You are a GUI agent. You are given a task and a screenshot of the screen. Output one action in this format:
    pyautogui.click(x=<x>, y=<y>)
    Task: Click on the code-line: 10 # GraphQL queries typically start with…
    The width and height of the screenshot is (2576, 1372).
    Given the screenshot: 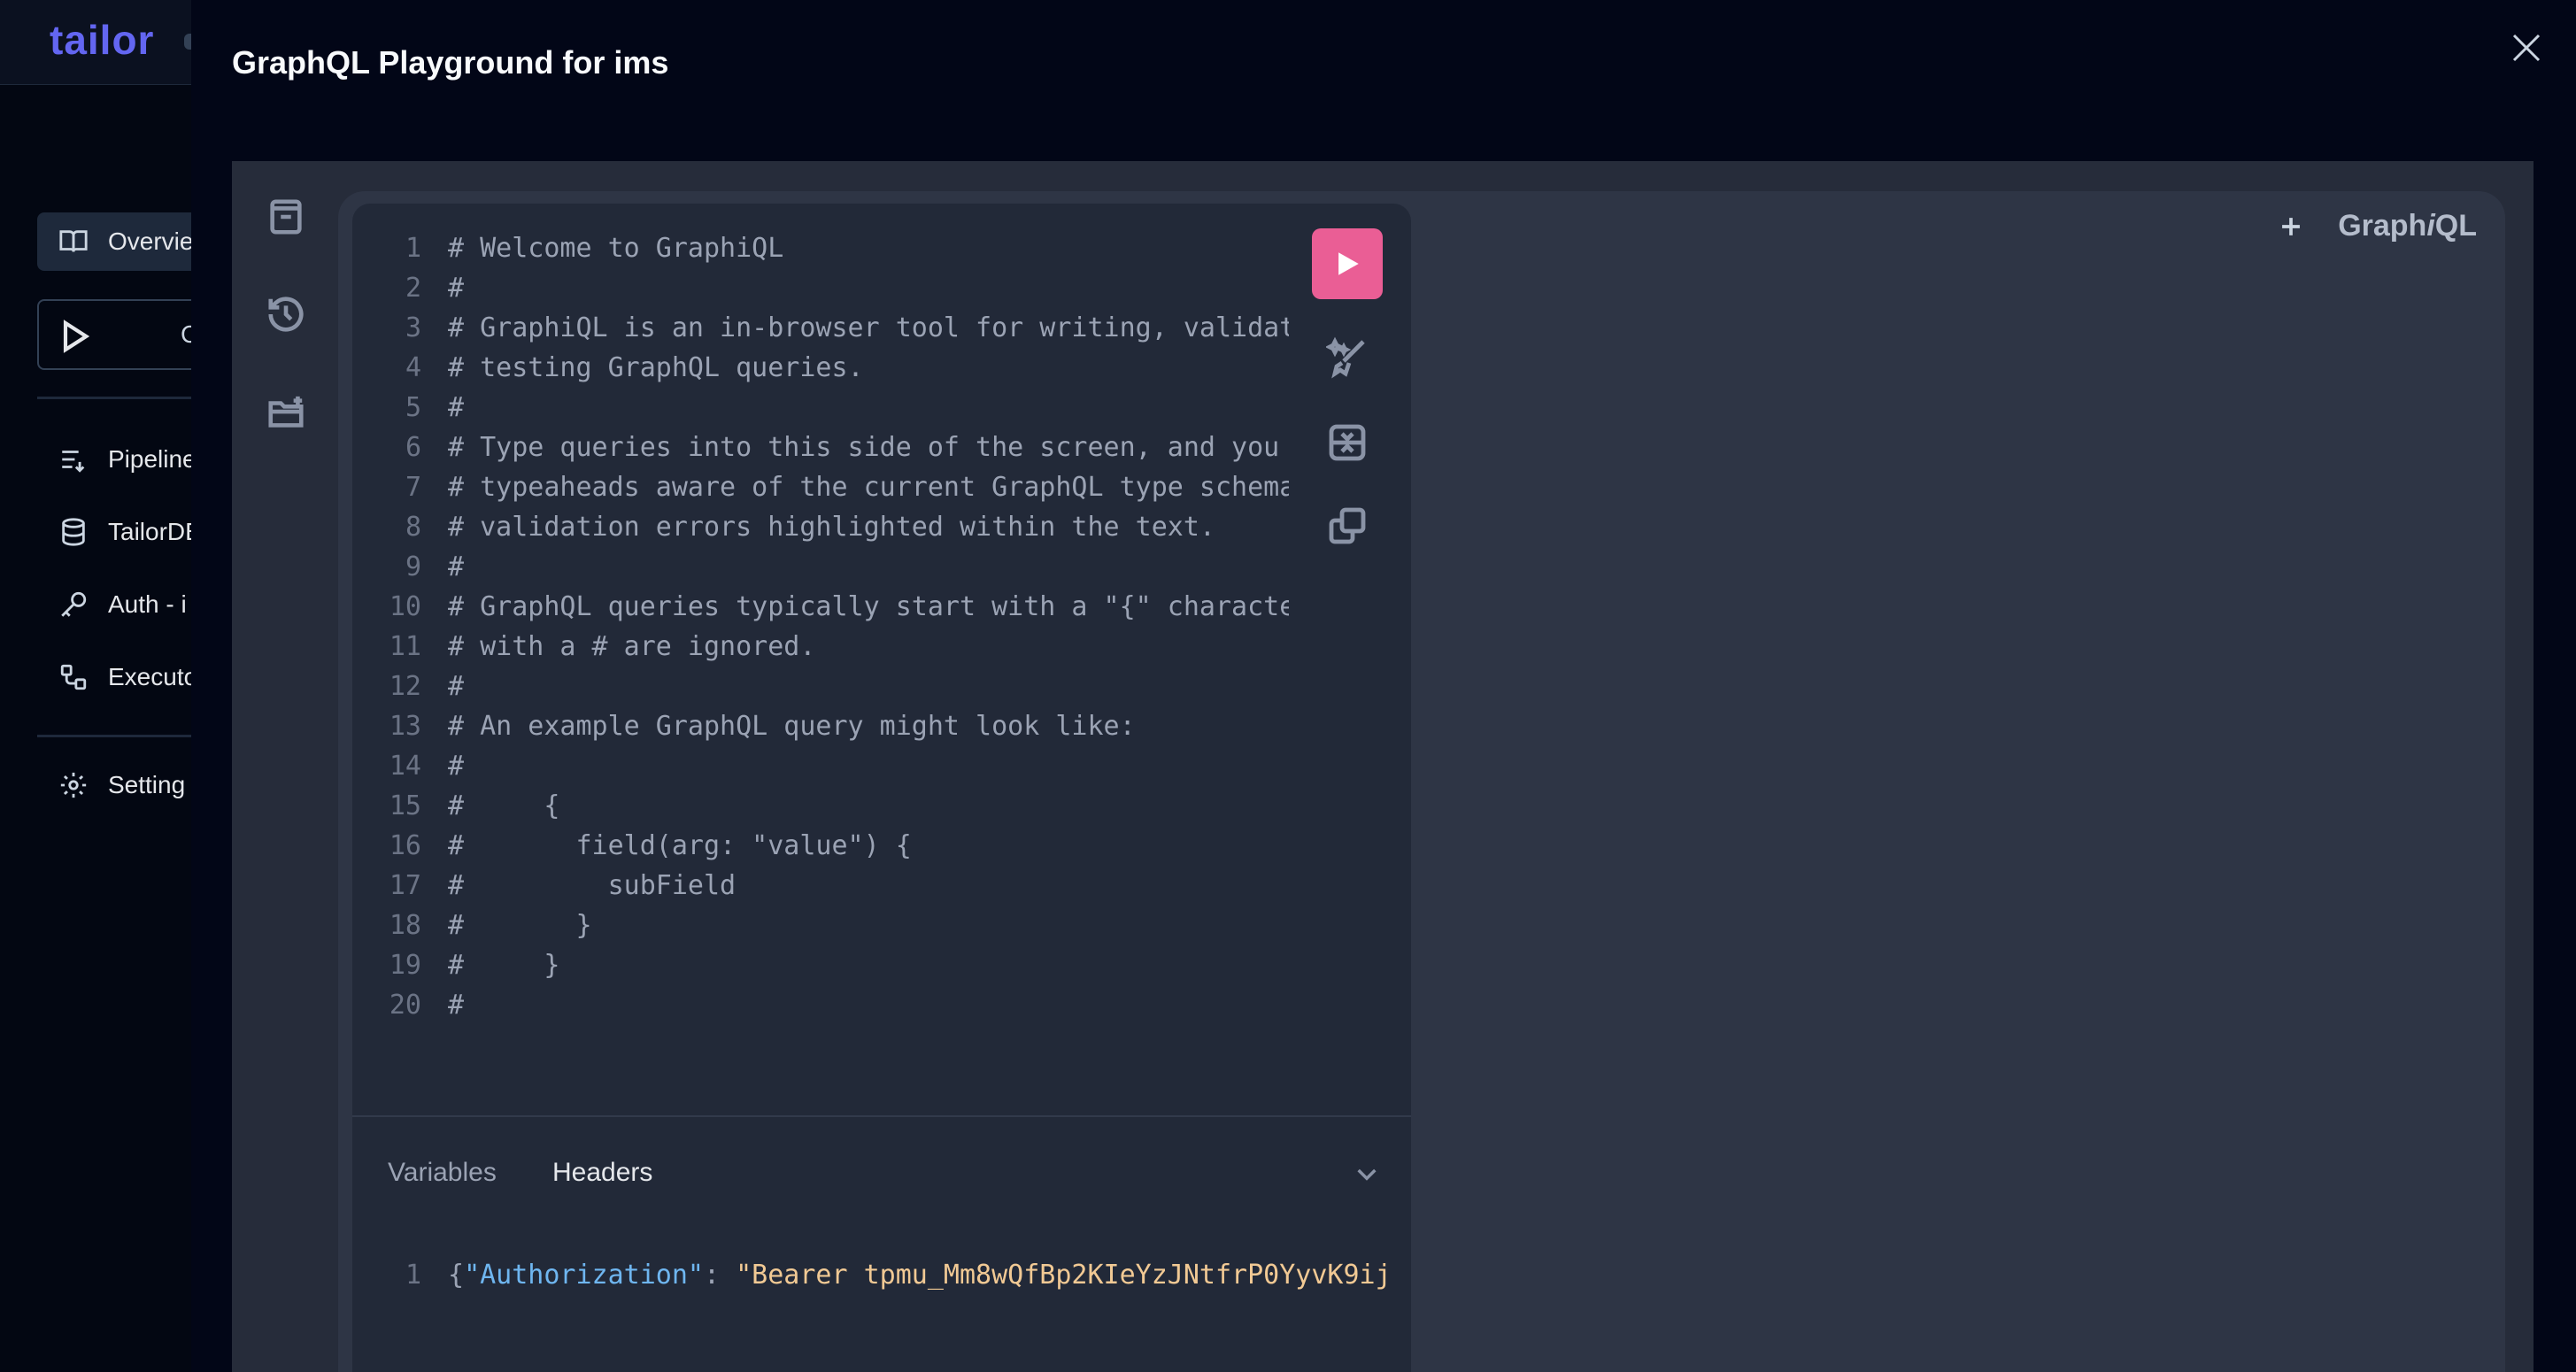 What is the action you would take?
    pyautogui.click(x=821, y=607)
    